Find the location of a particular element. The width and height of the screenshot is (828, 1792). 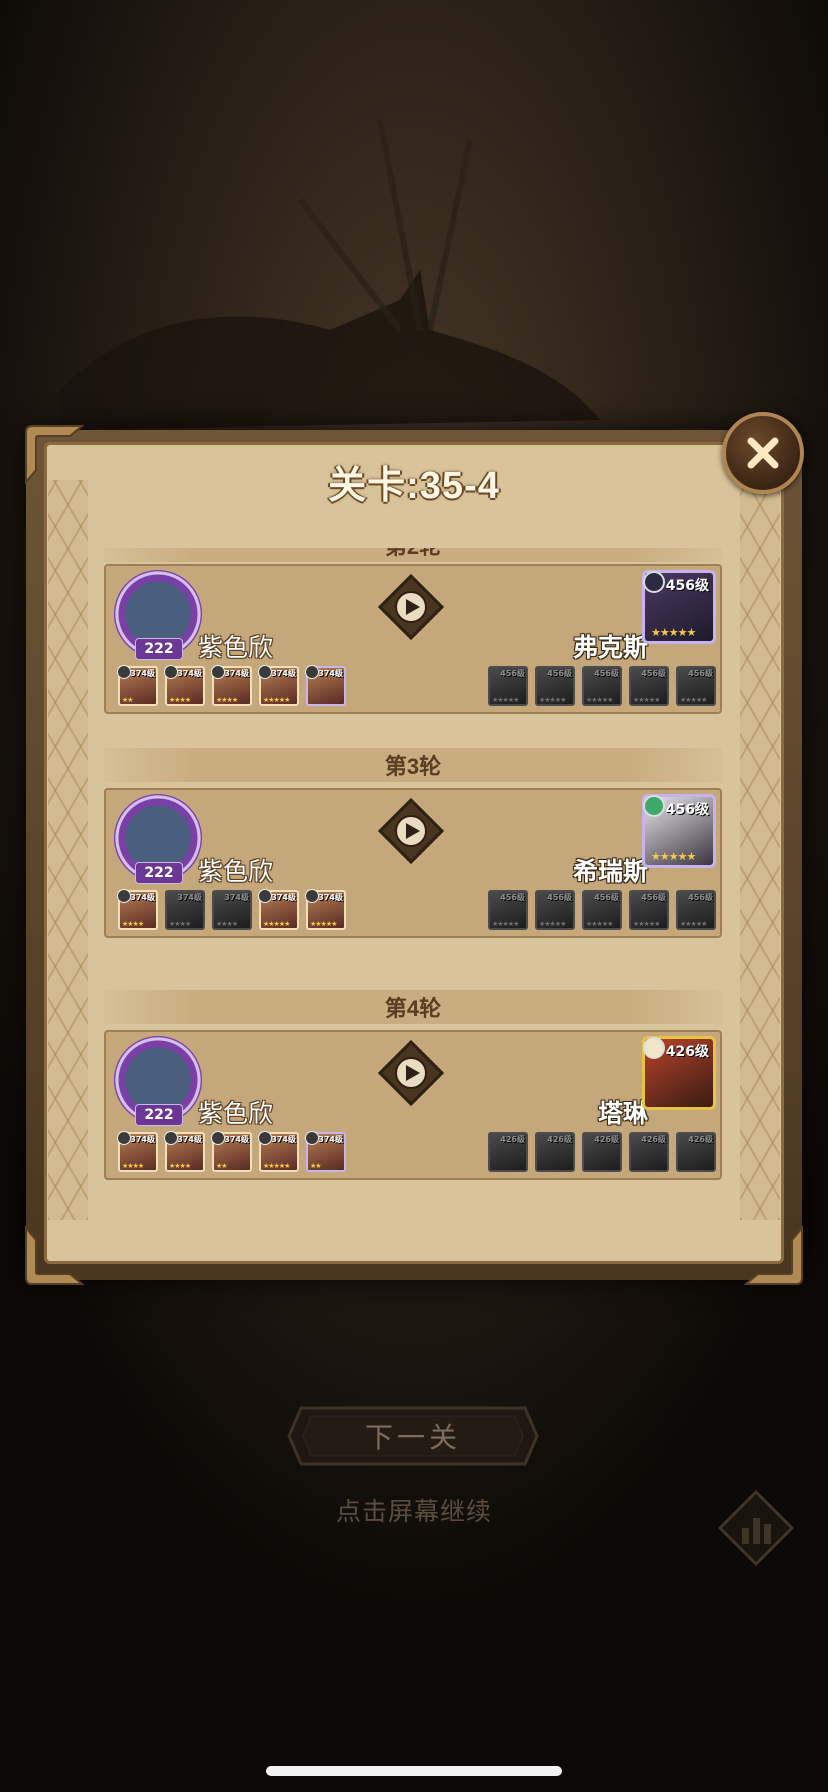

home-indicator is located at coordinates (414, 1771).